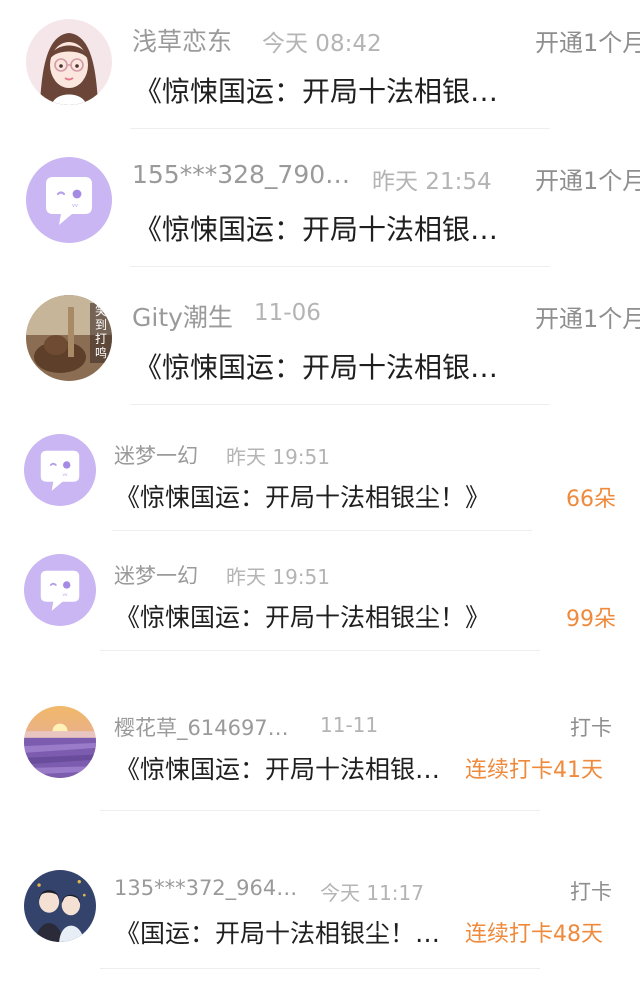 Image resolution: width=640 pixels, height=987 pixels. I want to click on timestamp: 昨天 21:54, so click(432, 182).